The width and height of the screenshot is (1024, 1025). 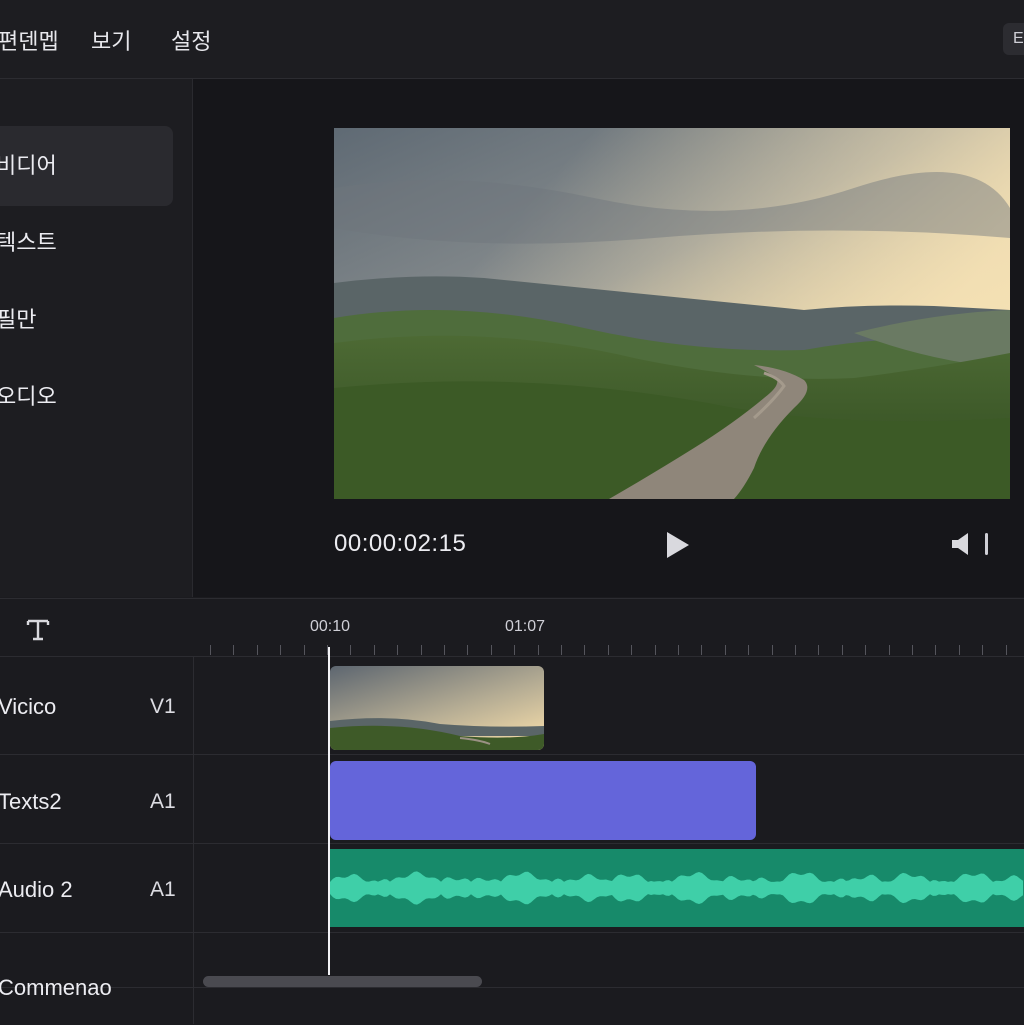 I want to click on waveform-shape, so click(x=676, y=888).